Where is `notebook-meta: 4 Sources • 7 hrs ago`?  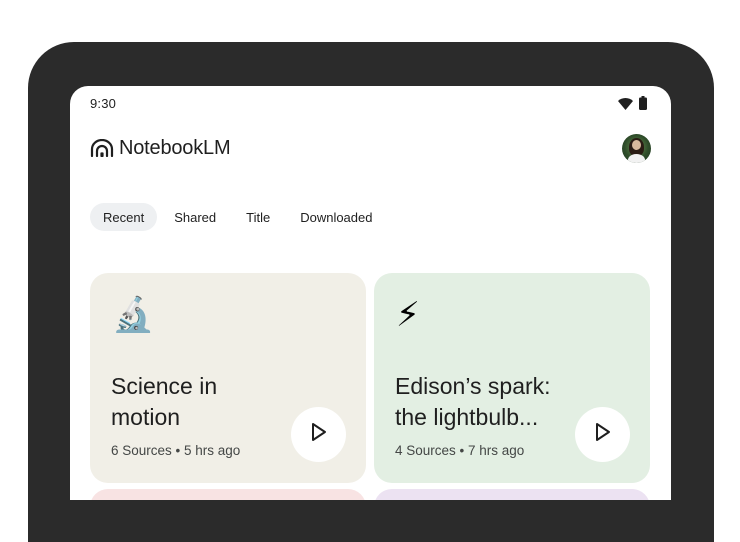
notebook-meta: 4 Sources • 7 hrs ago is located at coordinates (460, 450).